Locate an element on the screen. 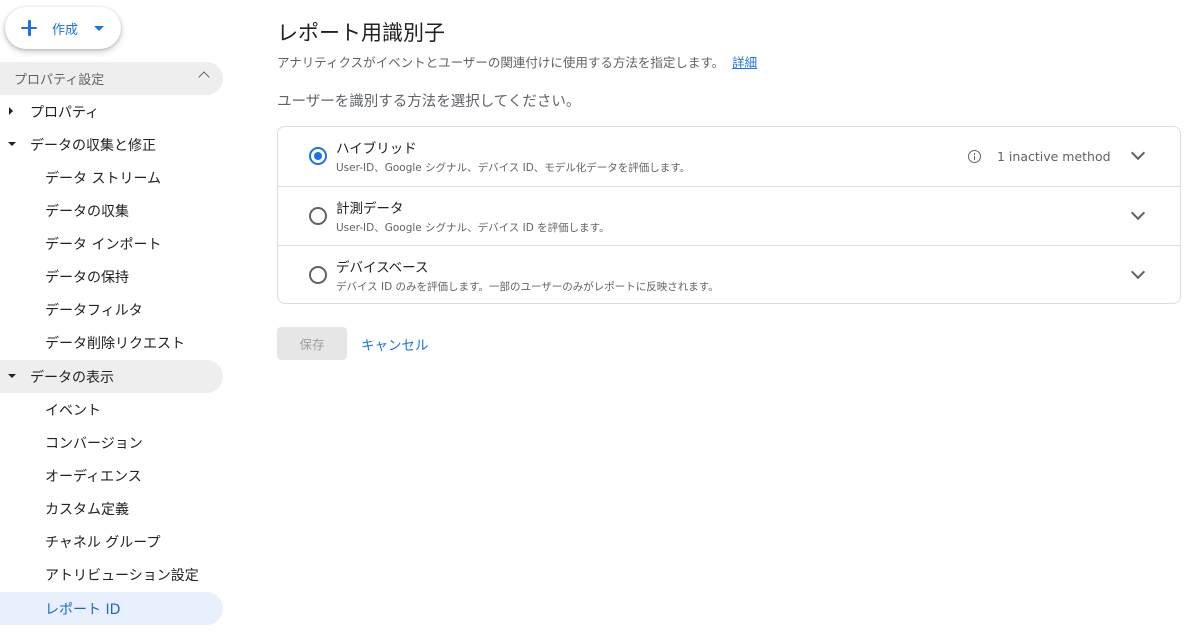  sidebar-item-data-retention: データの保持 is located at coordinates (111, 276).